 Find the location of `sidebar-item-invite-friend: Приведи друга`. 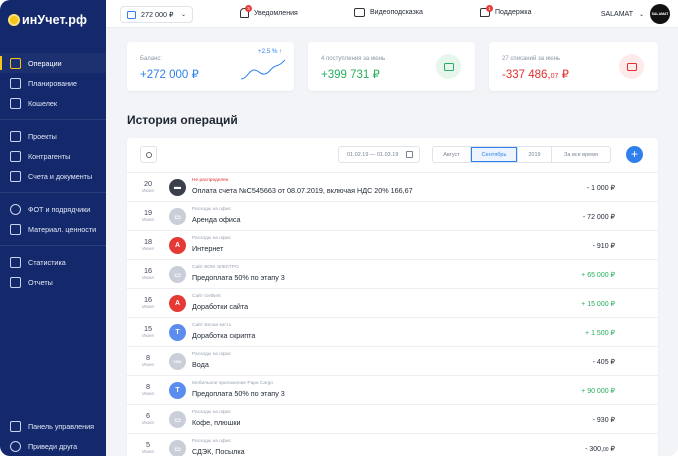

sidebar-item-invite-friend: Приведи друга is located at coordinates (53, 446).